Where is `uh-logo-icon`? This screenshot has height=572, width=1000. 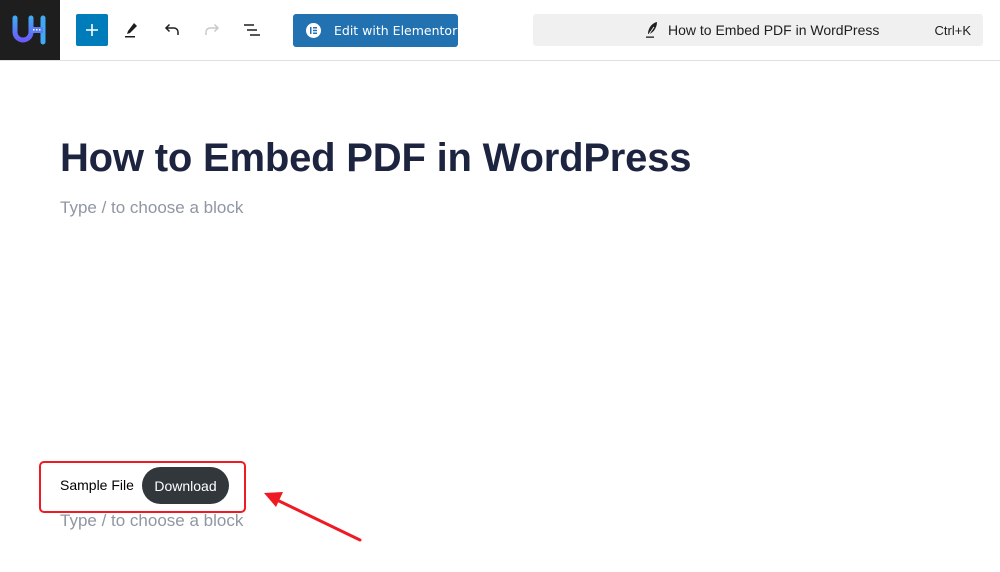
uh-logo-icon is located at coordinates (29, 30).